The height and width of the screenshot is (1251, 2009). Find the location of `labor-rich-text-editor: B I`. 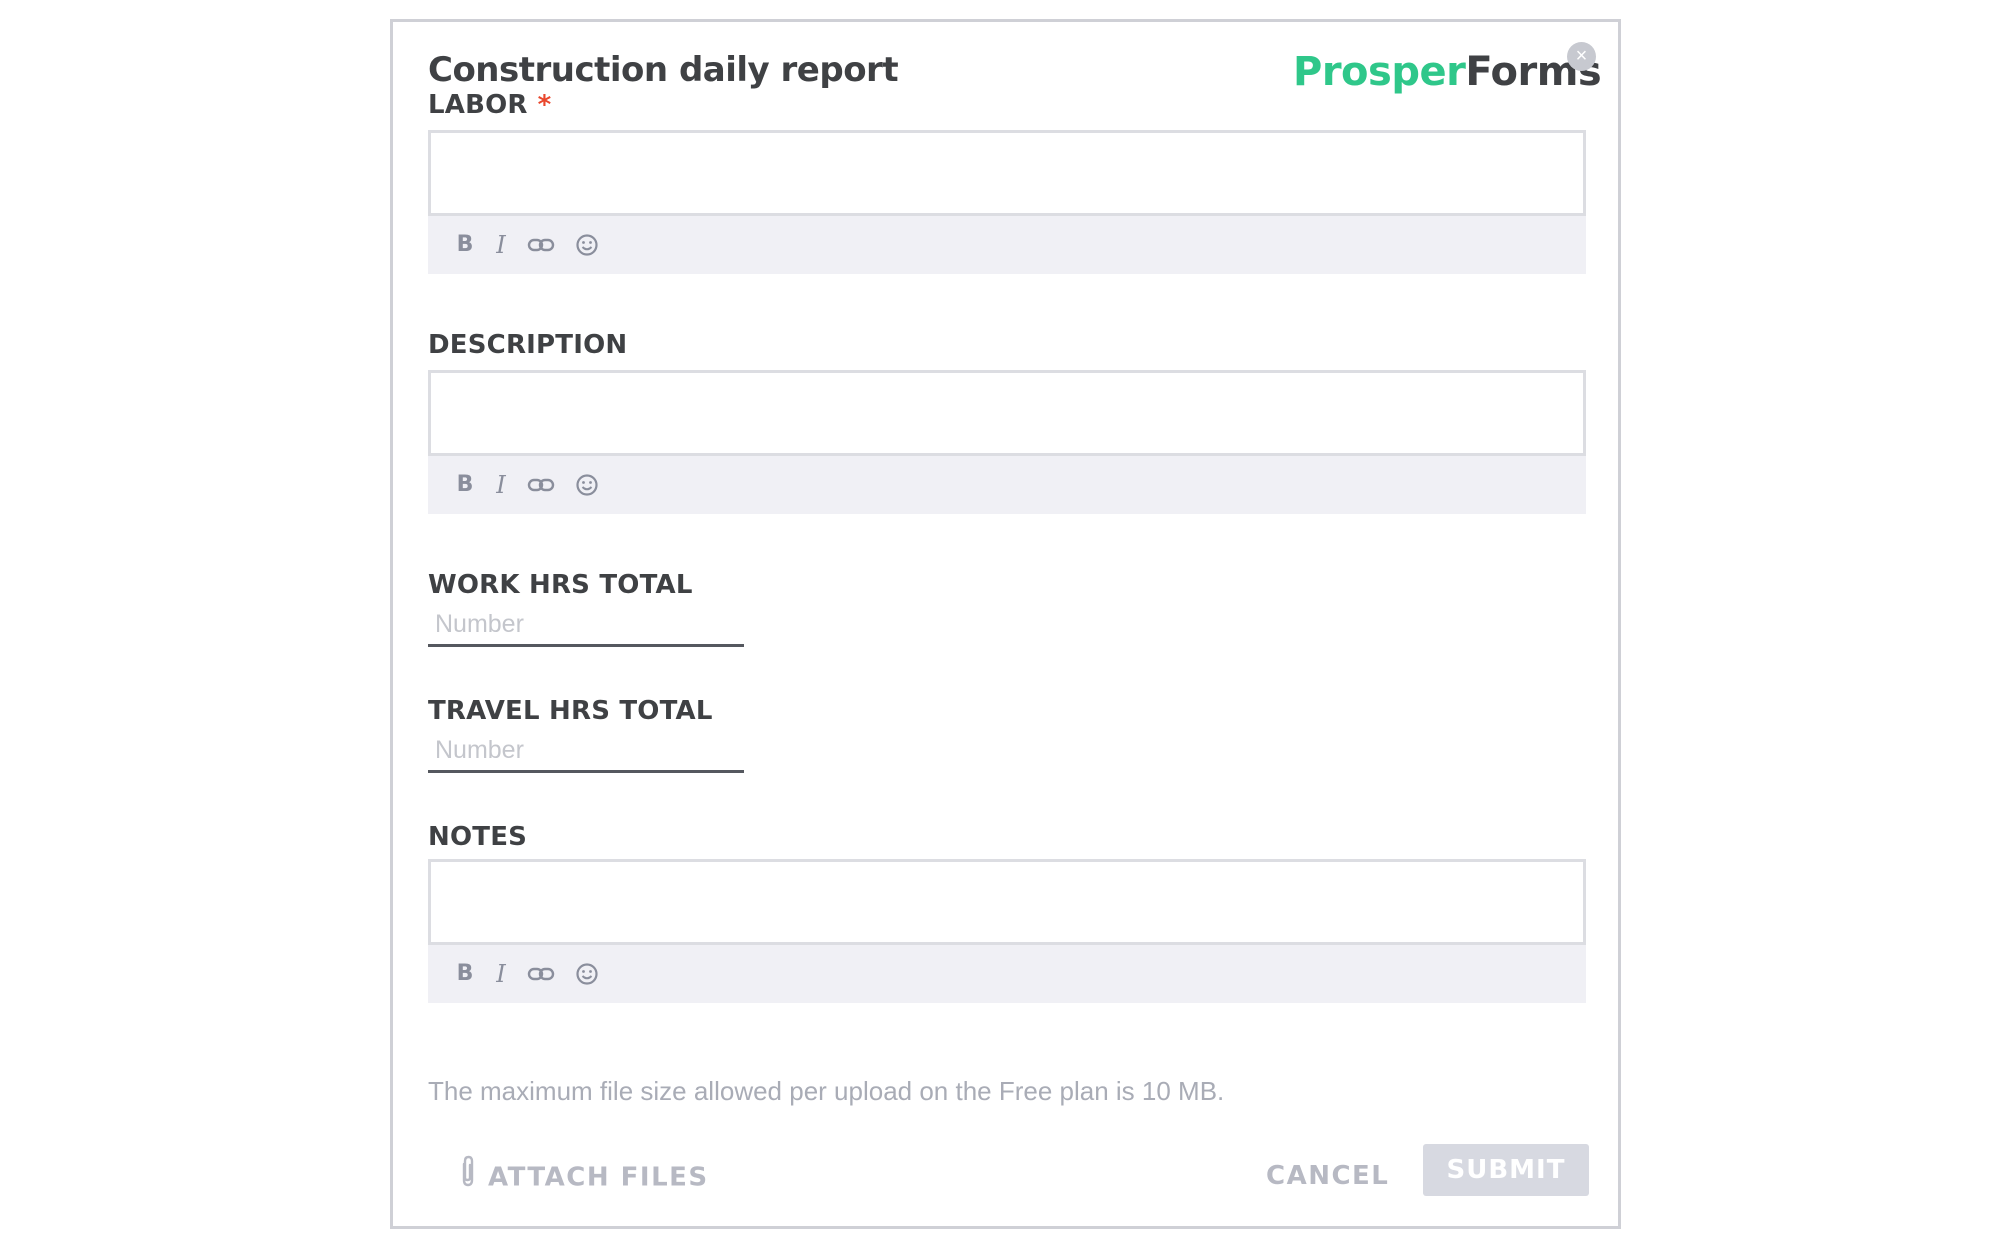

labor-rich-text-editor: B I is located at coordinates (1007, 202).